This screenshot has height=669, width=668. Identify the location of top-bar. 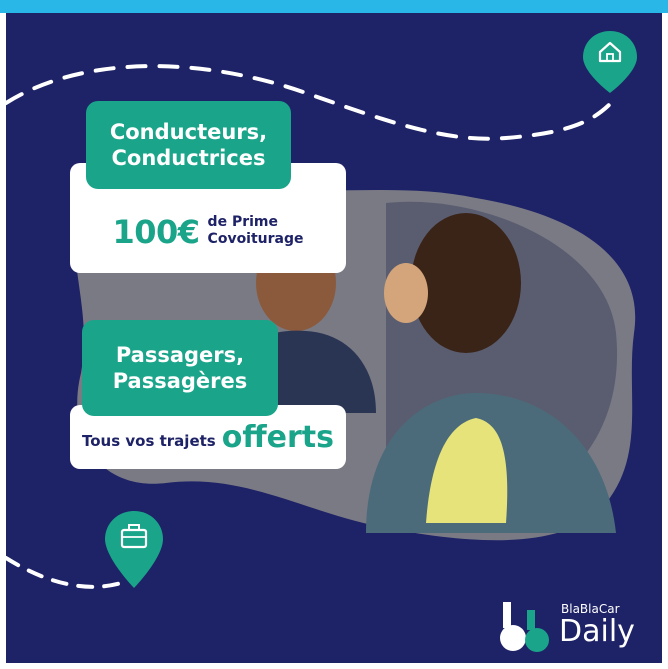
(334, 6).